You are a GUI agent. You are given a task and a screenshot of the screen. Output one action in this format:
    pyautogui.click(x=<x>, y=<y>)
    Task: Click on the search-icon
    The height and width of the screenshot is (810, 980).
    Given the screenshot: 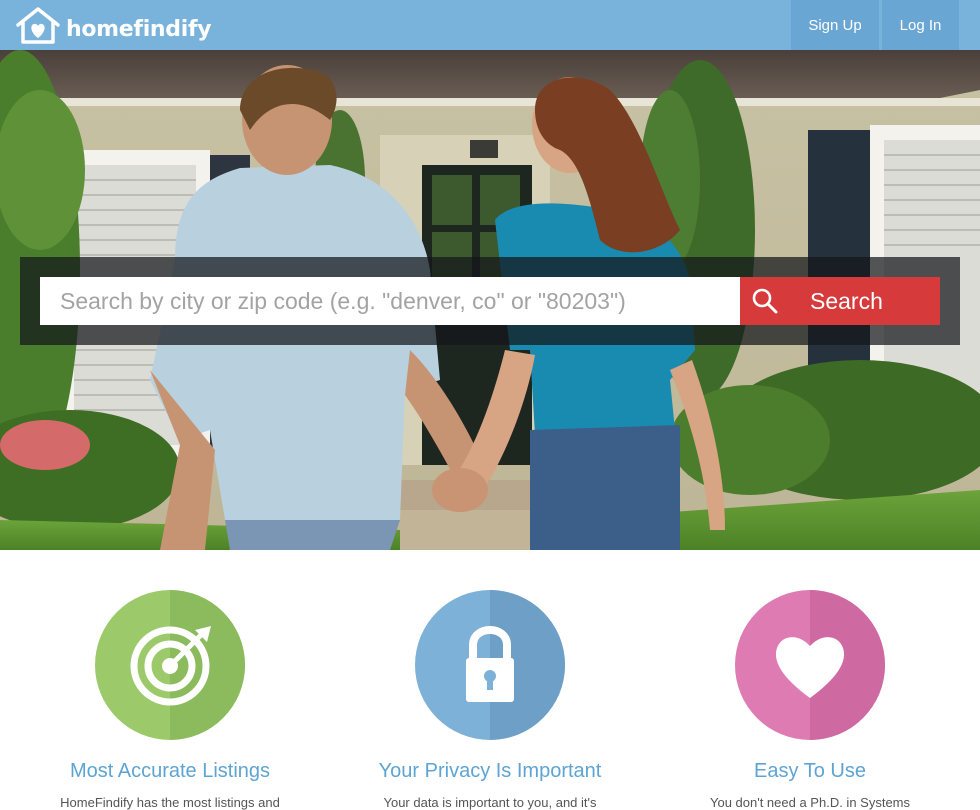 What is the action you would take?
    pyautogui.click(x=765, y=301)
    